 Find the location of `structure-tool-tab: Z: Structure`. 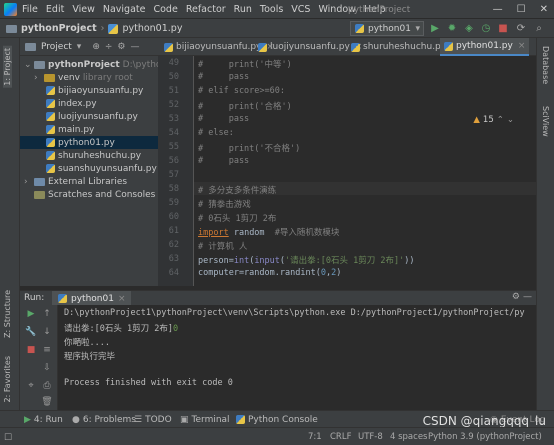

structure-tool-tab: Z: Structure is located at coordinates (7, 314).